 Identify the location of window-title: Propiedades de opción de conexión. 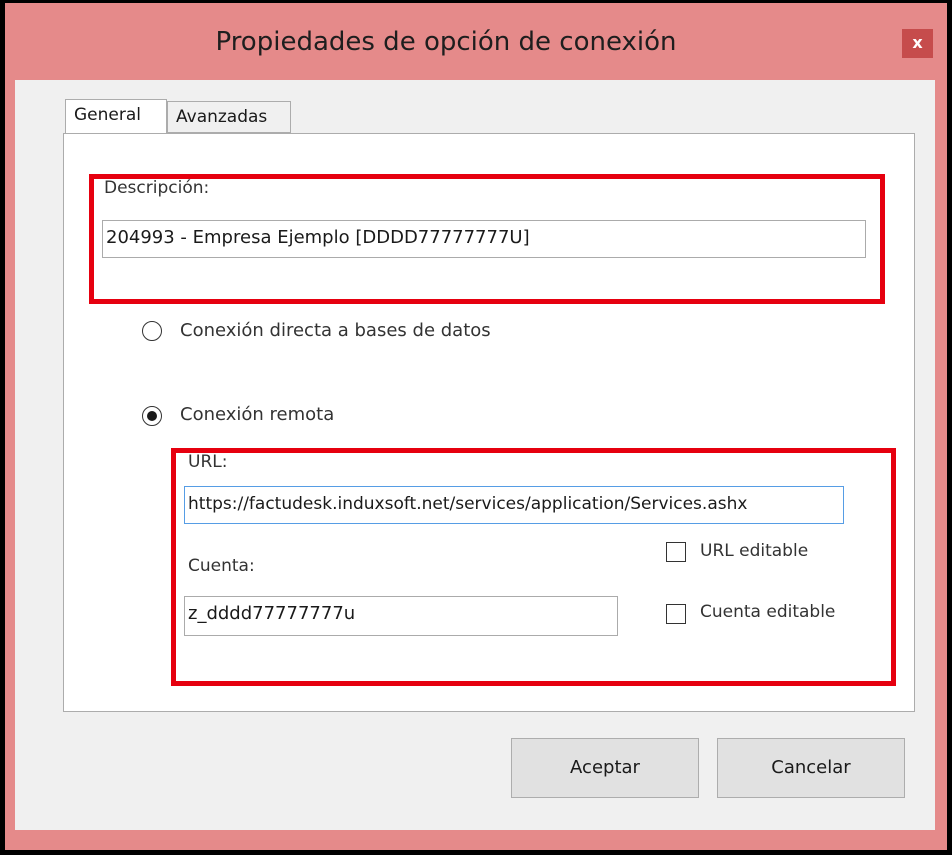
(446, 42).